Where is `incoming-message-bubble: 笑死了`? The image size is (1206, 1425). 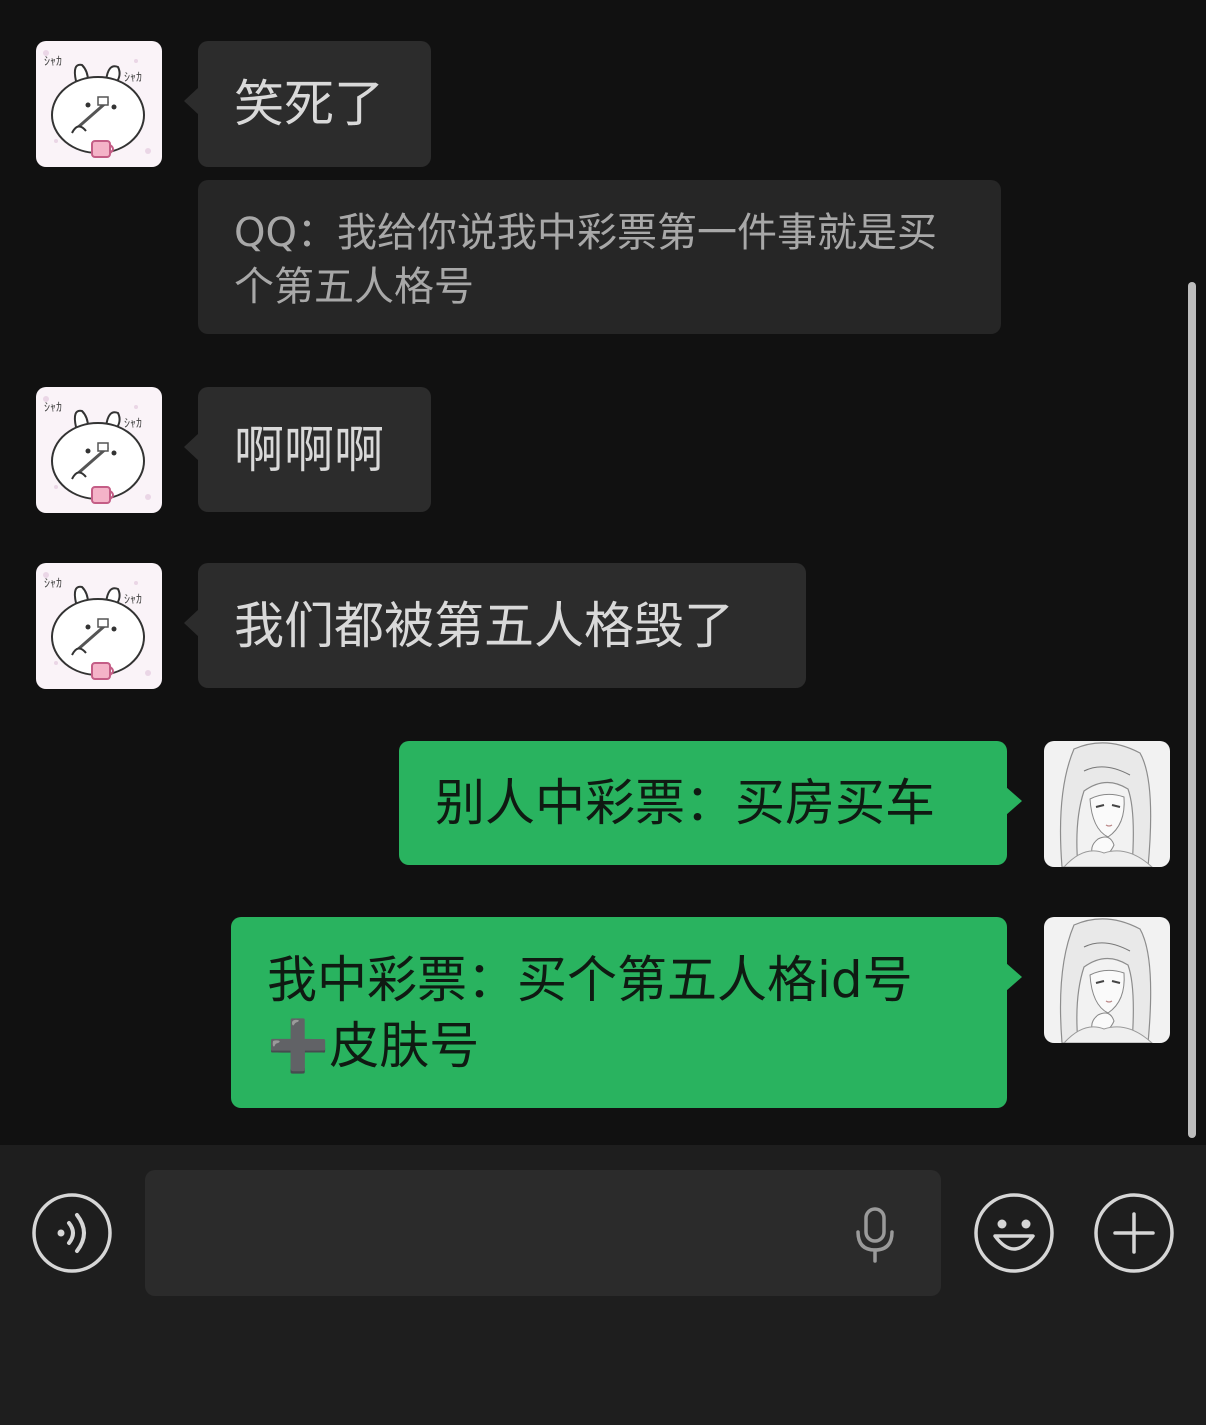 incoming-message-bubble: 笑死了 is located at coordinates (307, 104).